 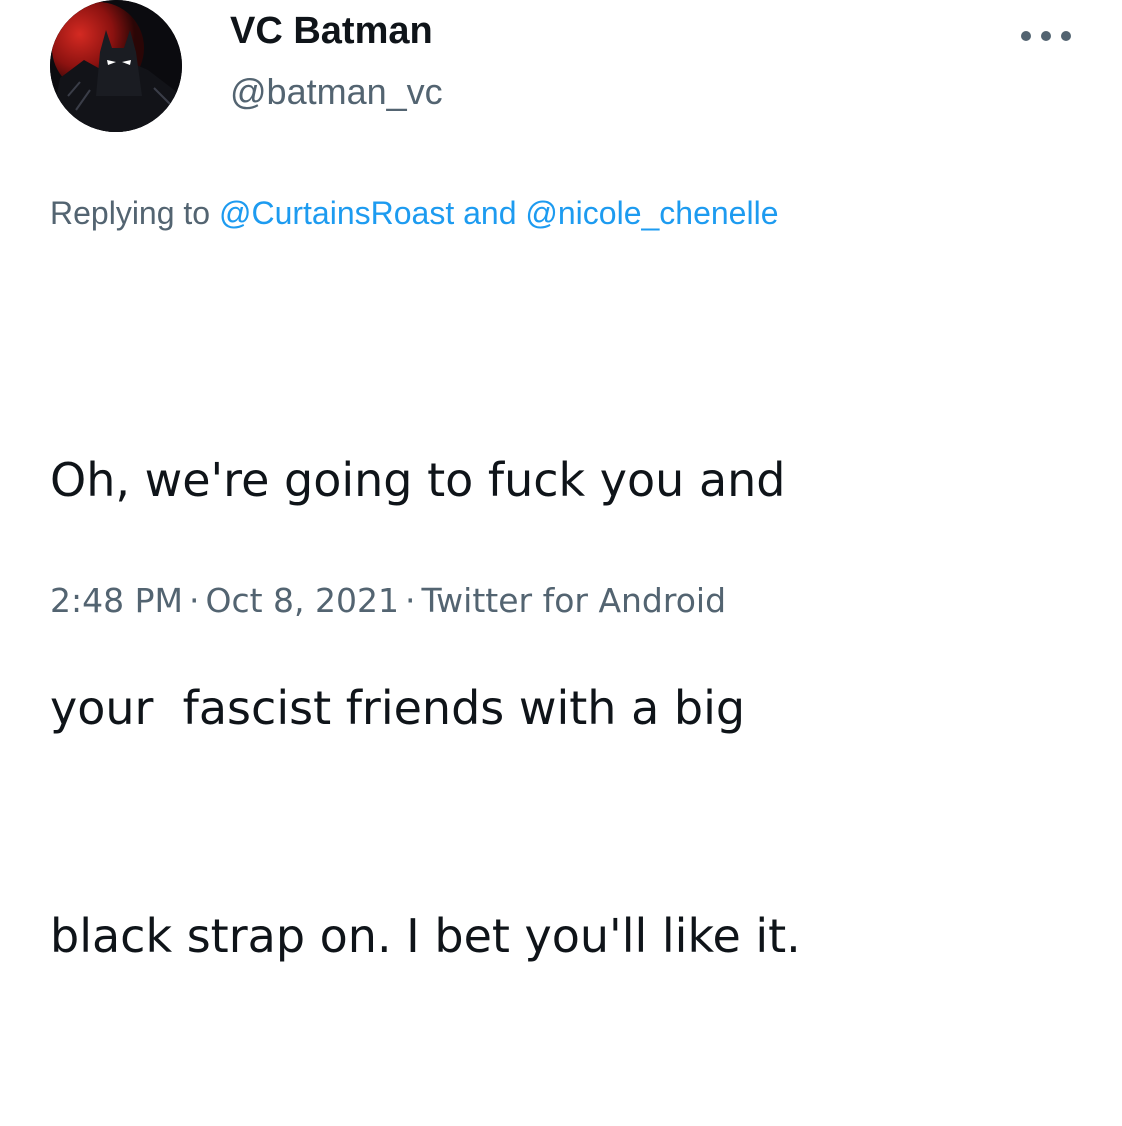 I want to click on tweet-text-line: Oh, we're going to fuck you and, so click(x=418, y=480).